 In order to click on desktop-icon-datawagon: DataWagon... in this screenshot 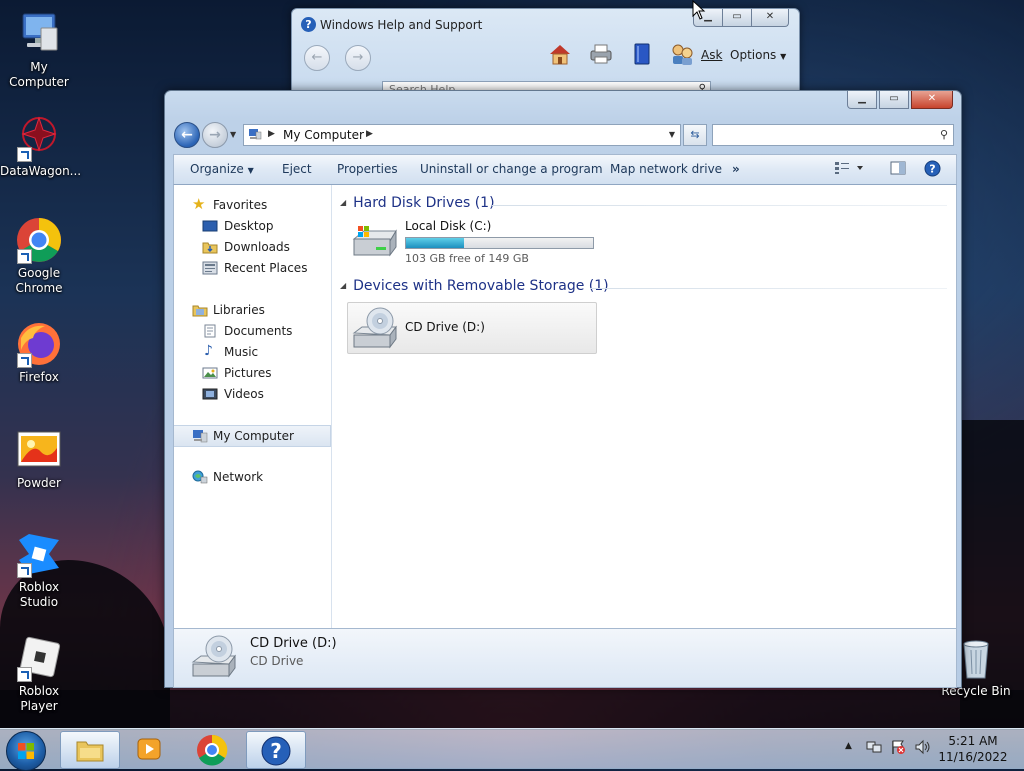, I will do `click(40, 146)`.